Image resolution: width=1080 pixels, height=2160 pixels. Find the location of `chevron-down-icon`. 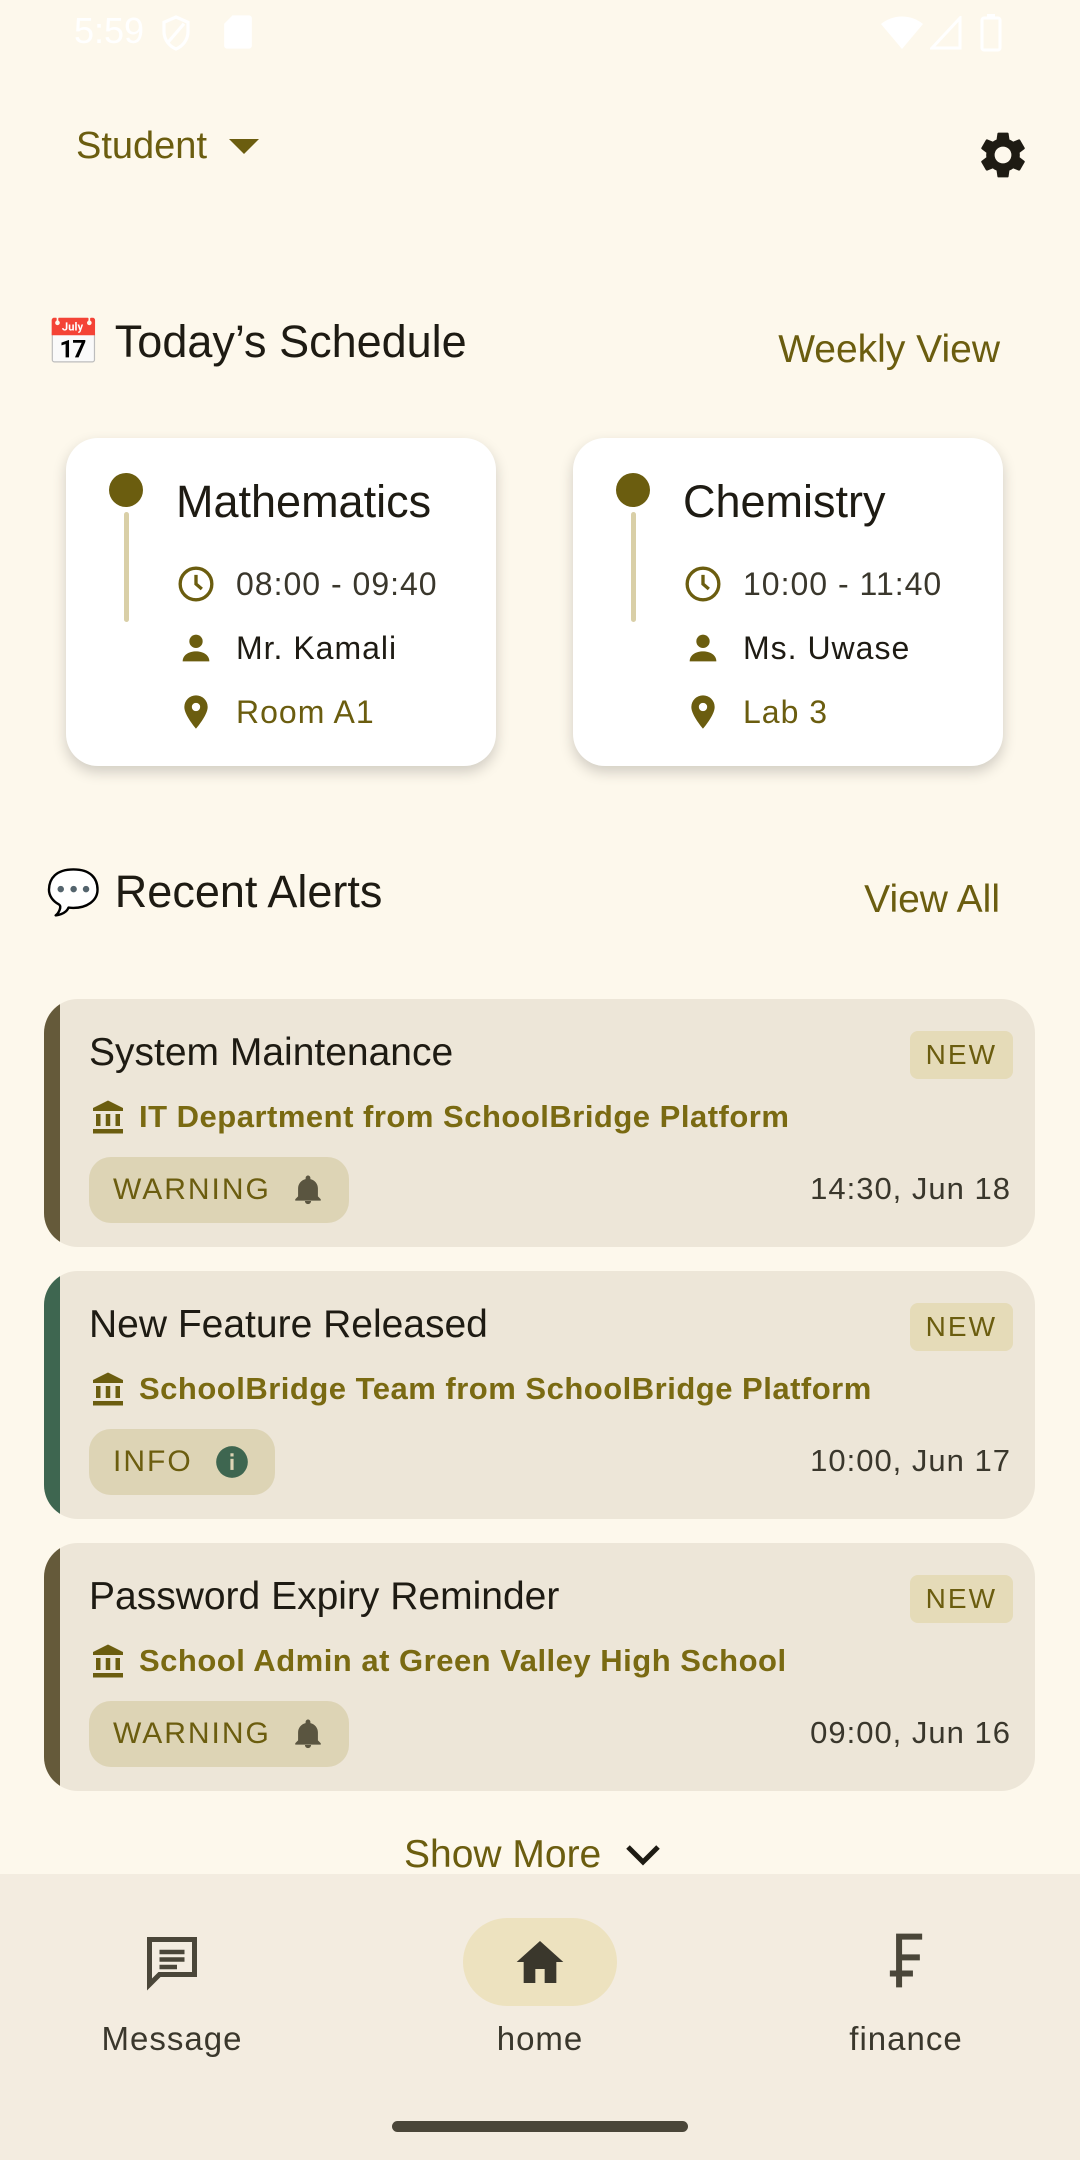

chevron-down-icon is located at coordinates (643, 1855).